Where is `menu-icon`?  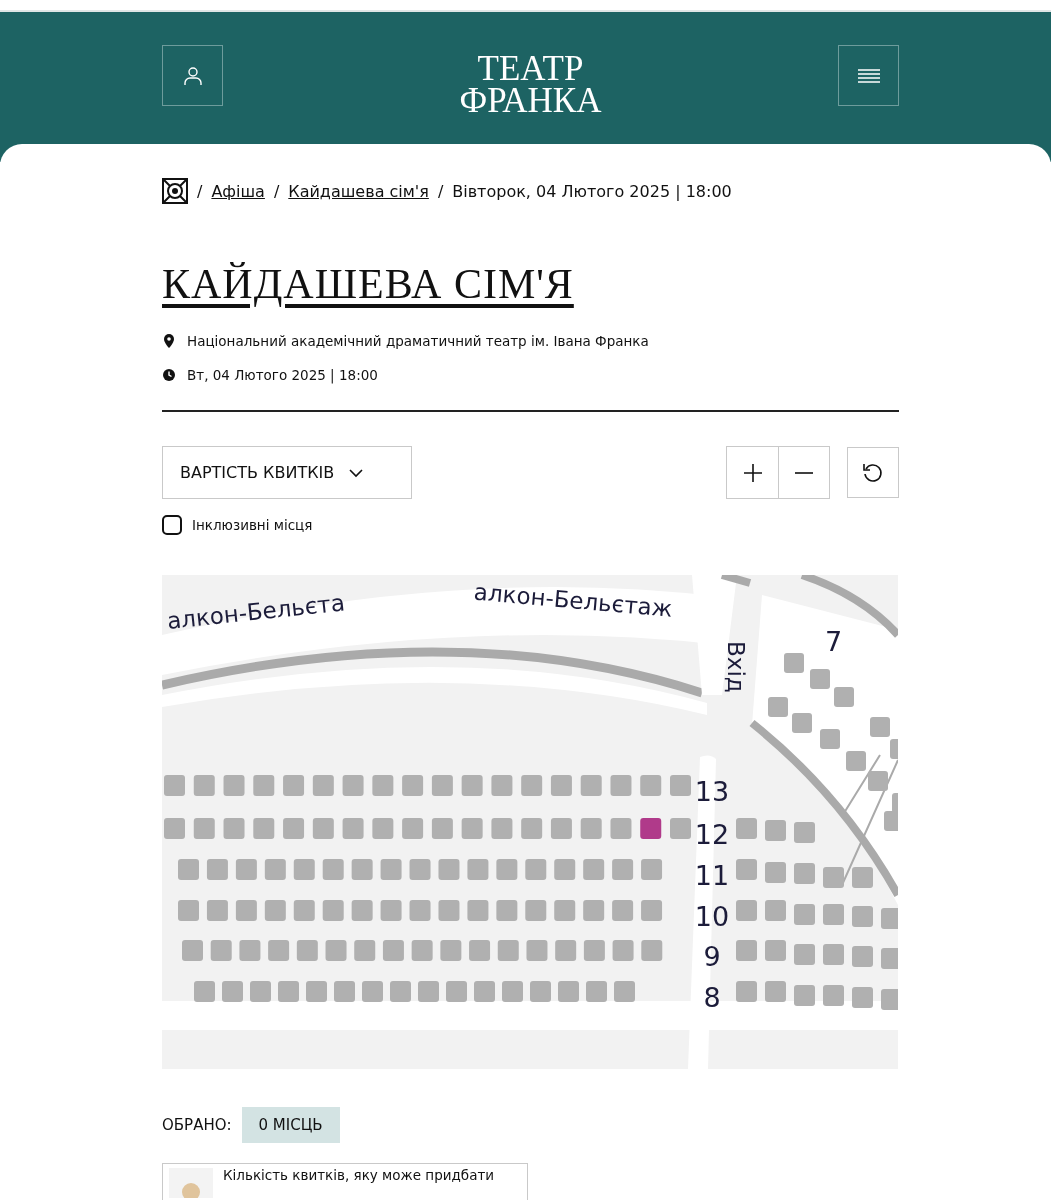
menu-icon is located at coordinates (868, 75).